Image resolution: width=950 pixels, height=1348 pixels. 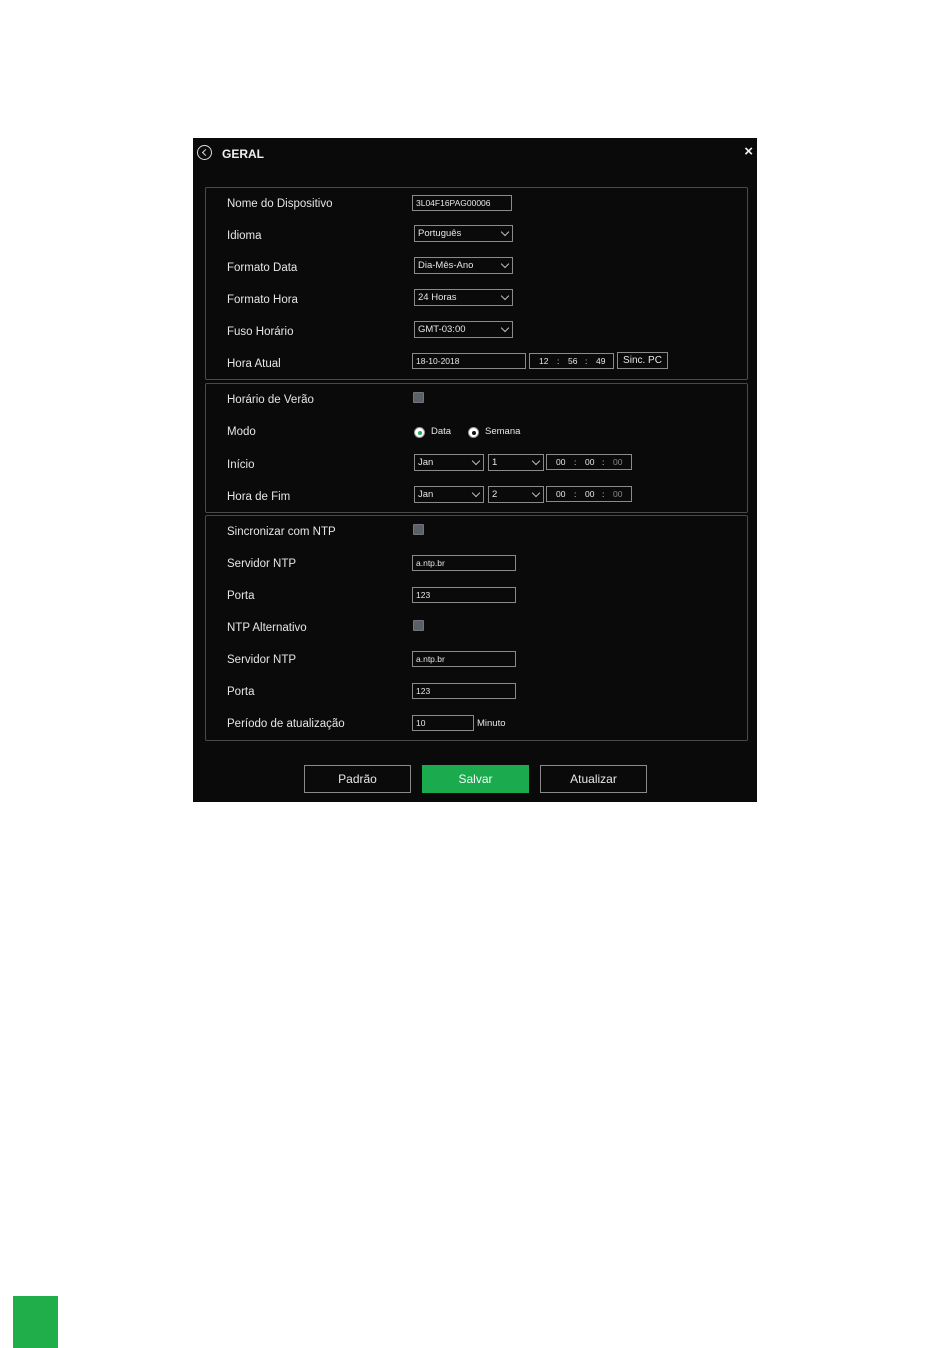 What do you see at coordinates (446, 265) in the screenshot?
I see `date-format-value: Dia-Mês-Ano` at bounding box center [446, 265].